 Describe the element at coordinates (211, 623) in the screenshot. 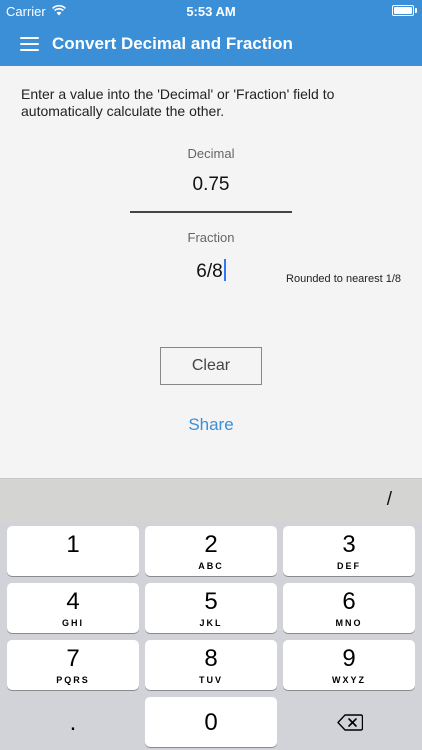

I see `key-letters: JKL` at that location.